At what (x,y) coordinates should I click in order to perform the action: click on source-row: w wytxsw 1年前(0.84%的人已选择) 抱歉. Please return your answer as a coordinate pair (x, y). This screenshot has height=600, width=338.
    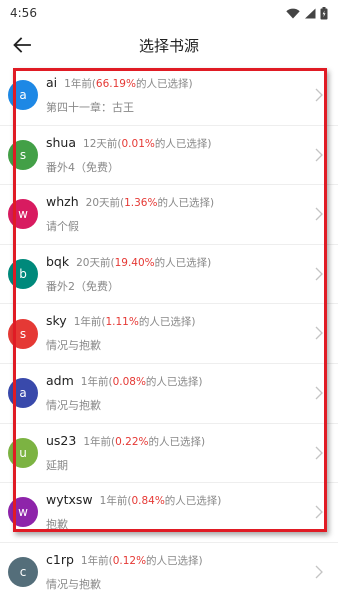
    Looking at the image, I should click on (169, 513).